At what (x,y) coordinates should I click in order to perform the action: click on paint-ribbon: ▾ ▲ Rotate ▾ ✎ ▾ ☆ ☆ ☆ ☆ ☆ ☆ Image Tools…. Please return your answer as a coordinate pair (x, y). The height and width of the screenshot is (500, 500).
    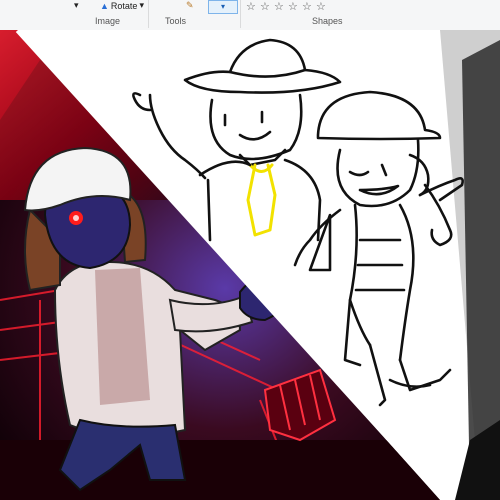
    Looking at the image, I should click on (250, 15).